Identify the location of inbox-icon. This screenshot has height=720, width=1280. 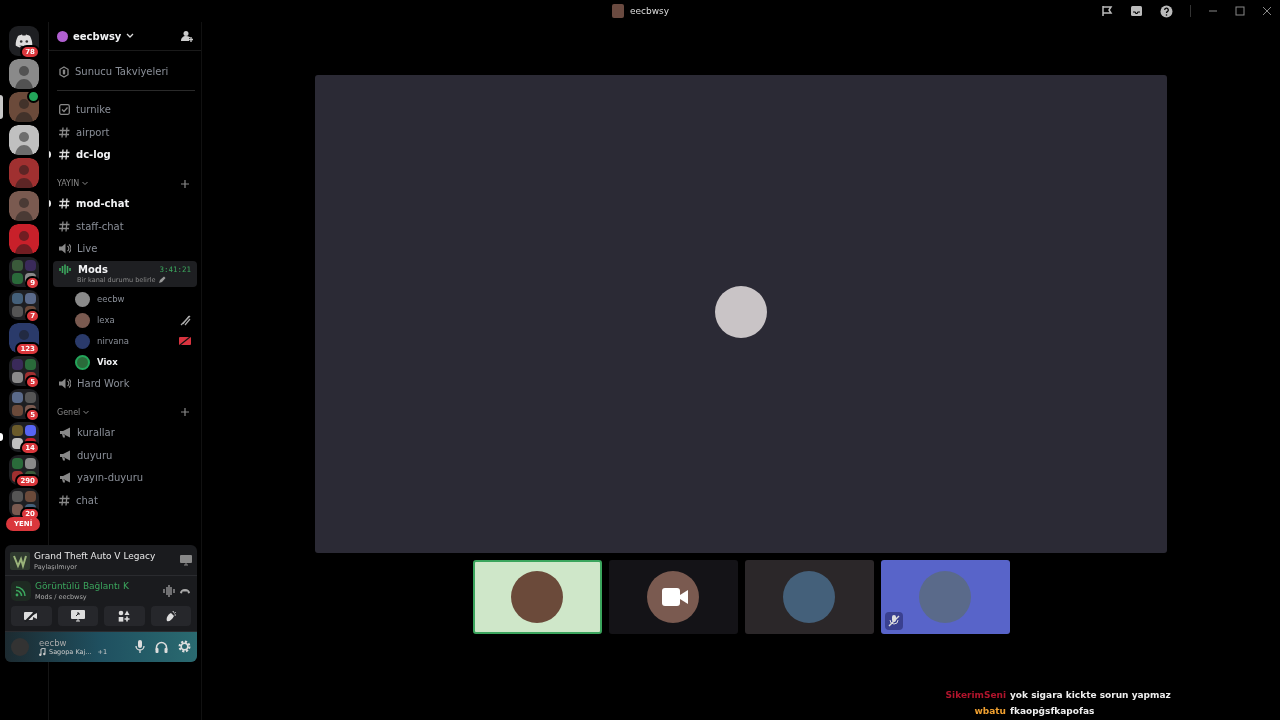
(1136, 11).